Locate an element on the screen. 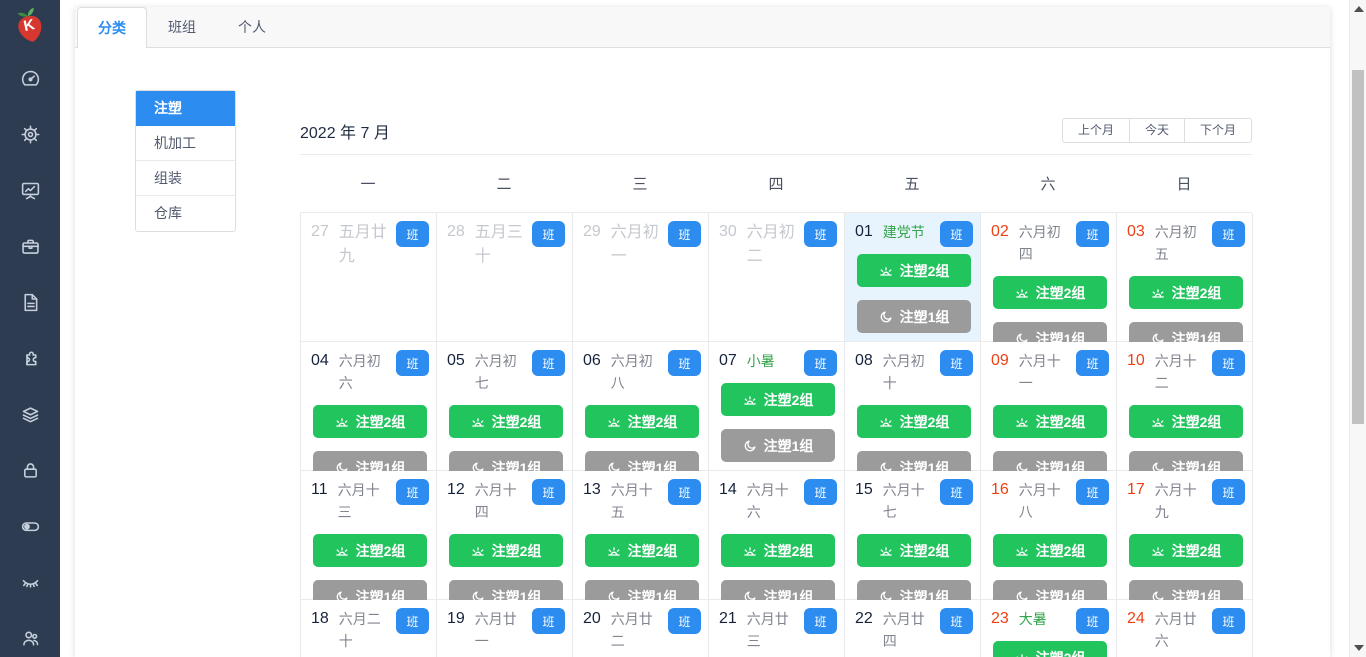  layers-icon is located at coordinates (30, 414).